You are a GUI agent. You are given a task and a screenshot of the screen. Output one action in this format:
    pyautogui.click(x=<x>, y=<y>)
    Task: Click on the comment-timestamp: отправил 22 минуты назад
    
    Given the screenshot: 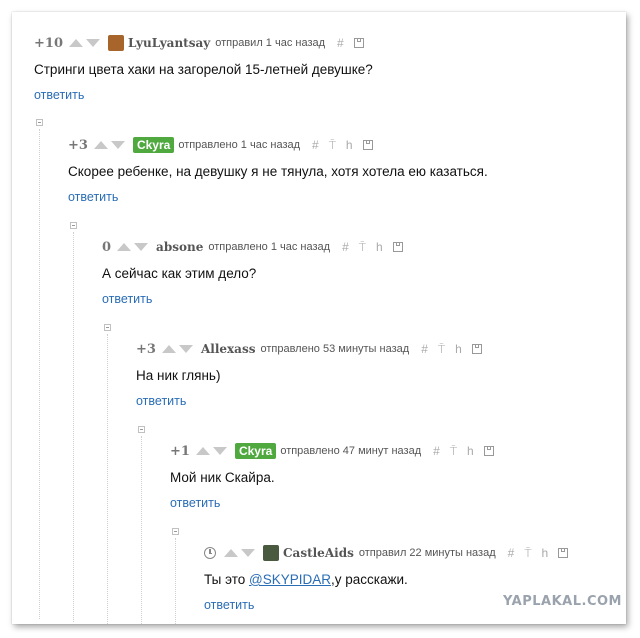 What is the action you would take?
    pyautogui.click(x=427, y=553)
    